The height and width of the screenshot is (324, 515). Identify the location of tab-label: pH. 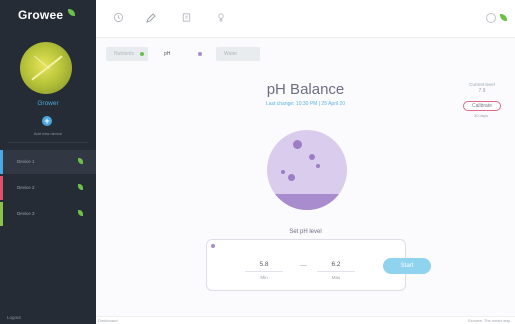
(167, 54).